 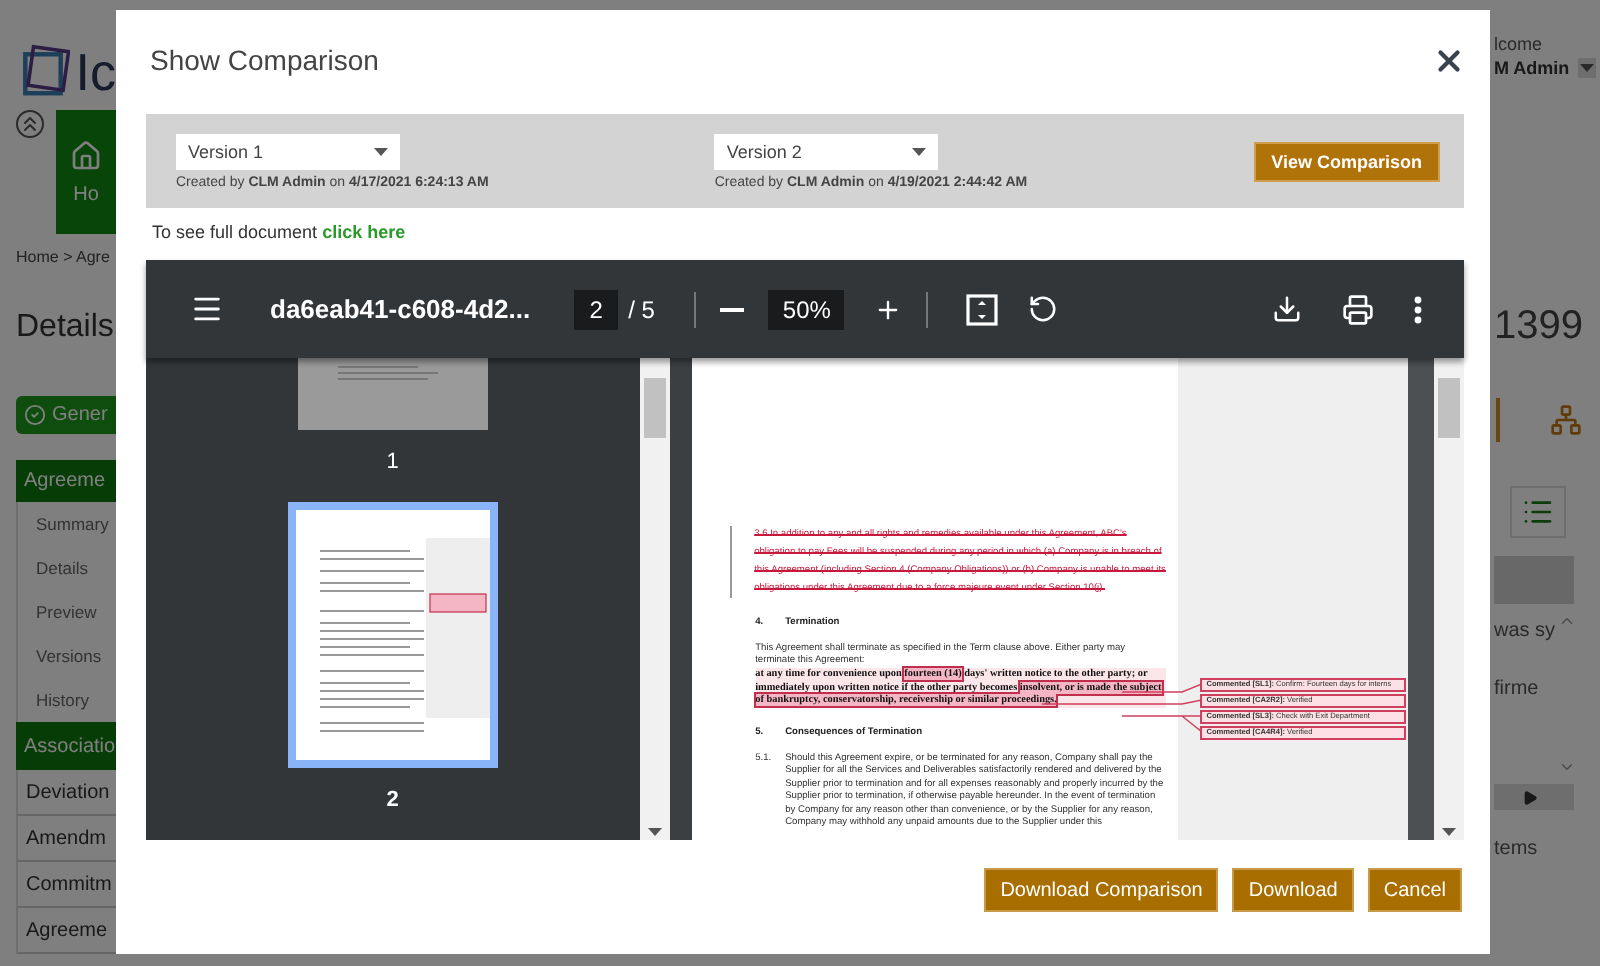 What do you see at coordinates (364, 232) in the screenshot?
I see `click-here-link: click here` at bounding box center [364, 232].